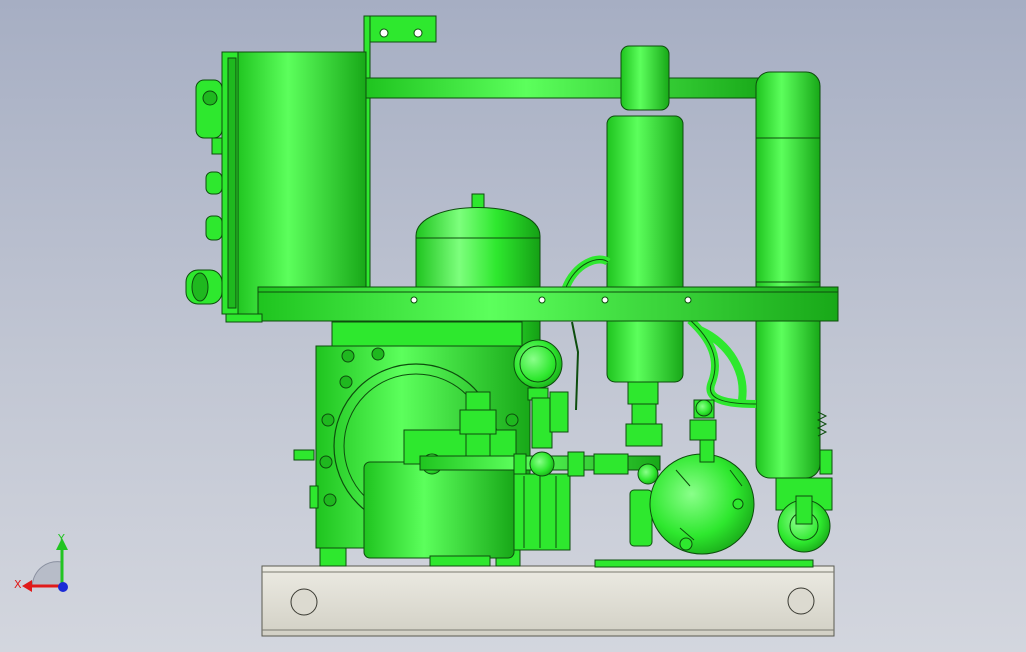 The height and width of the screenshot is (652, 1026). I want to click on z-axis-dot, so click(63, 587).